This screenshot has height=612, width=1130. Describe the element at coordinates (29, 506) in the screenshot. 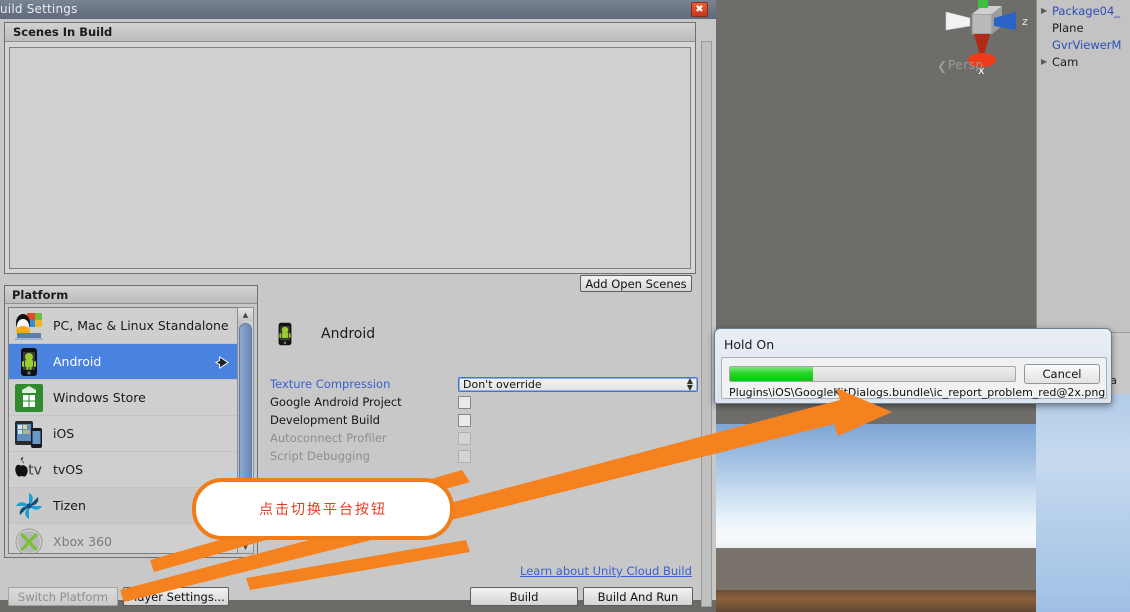

I see `tizen-icon` at that location.